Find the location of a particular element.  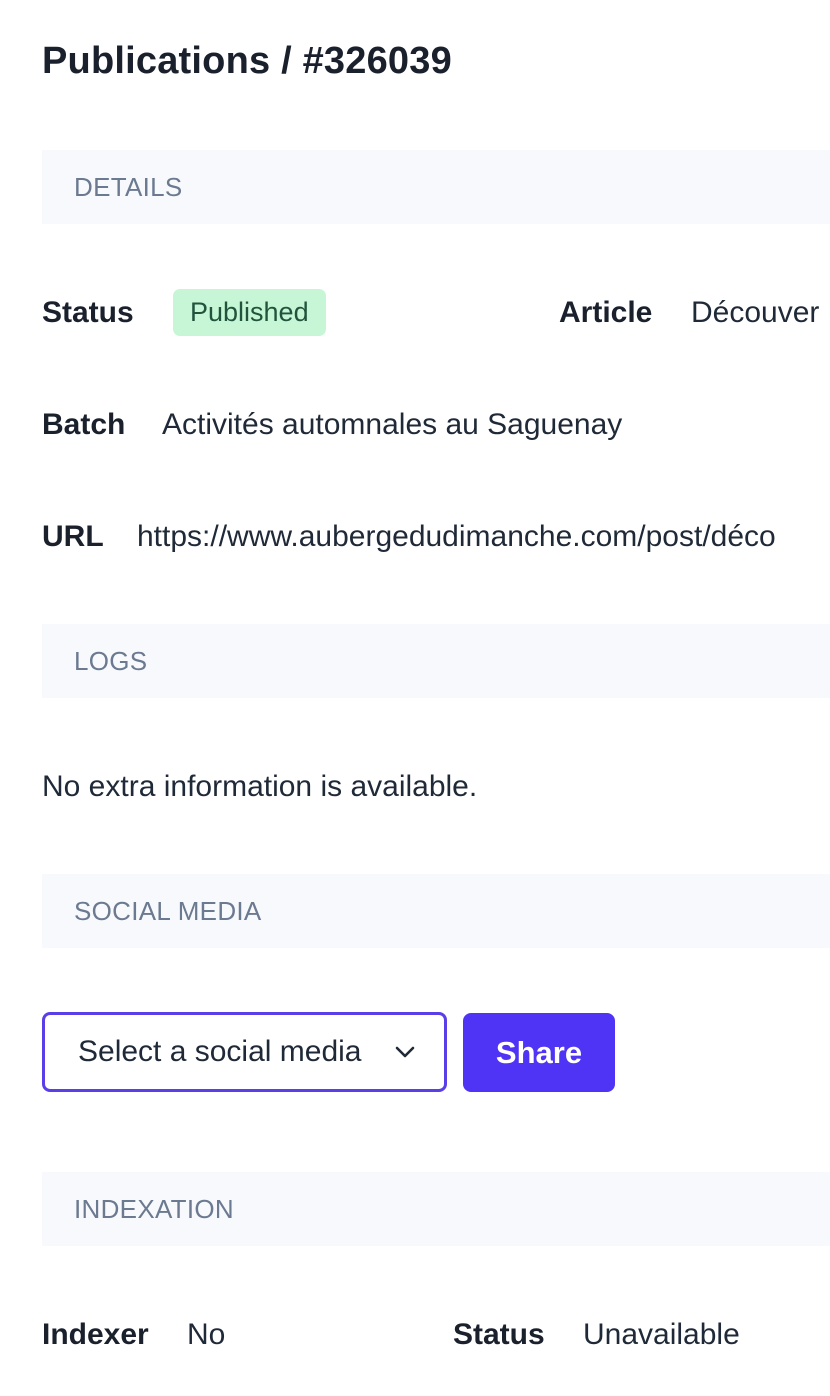

batch-row: Batch Activités automnales au Saguenay is located at coordinates (436, 425).